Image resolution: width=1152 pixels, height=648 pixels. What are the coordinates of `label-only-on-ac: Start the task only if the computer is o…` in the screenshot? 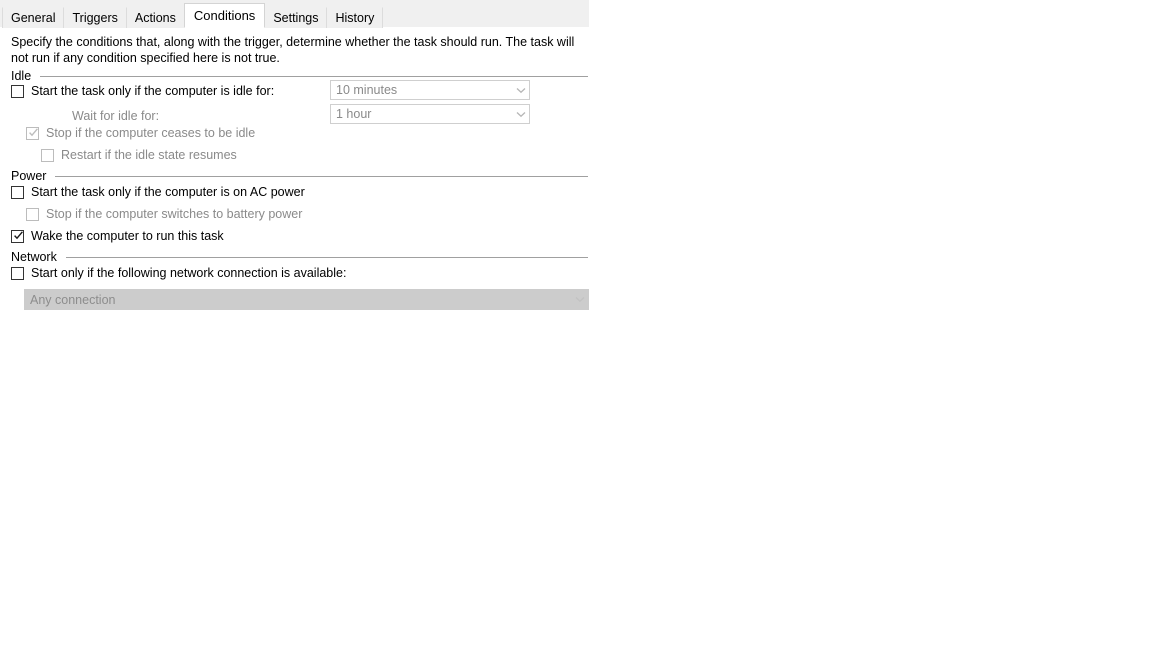 It's located at (168, 192).